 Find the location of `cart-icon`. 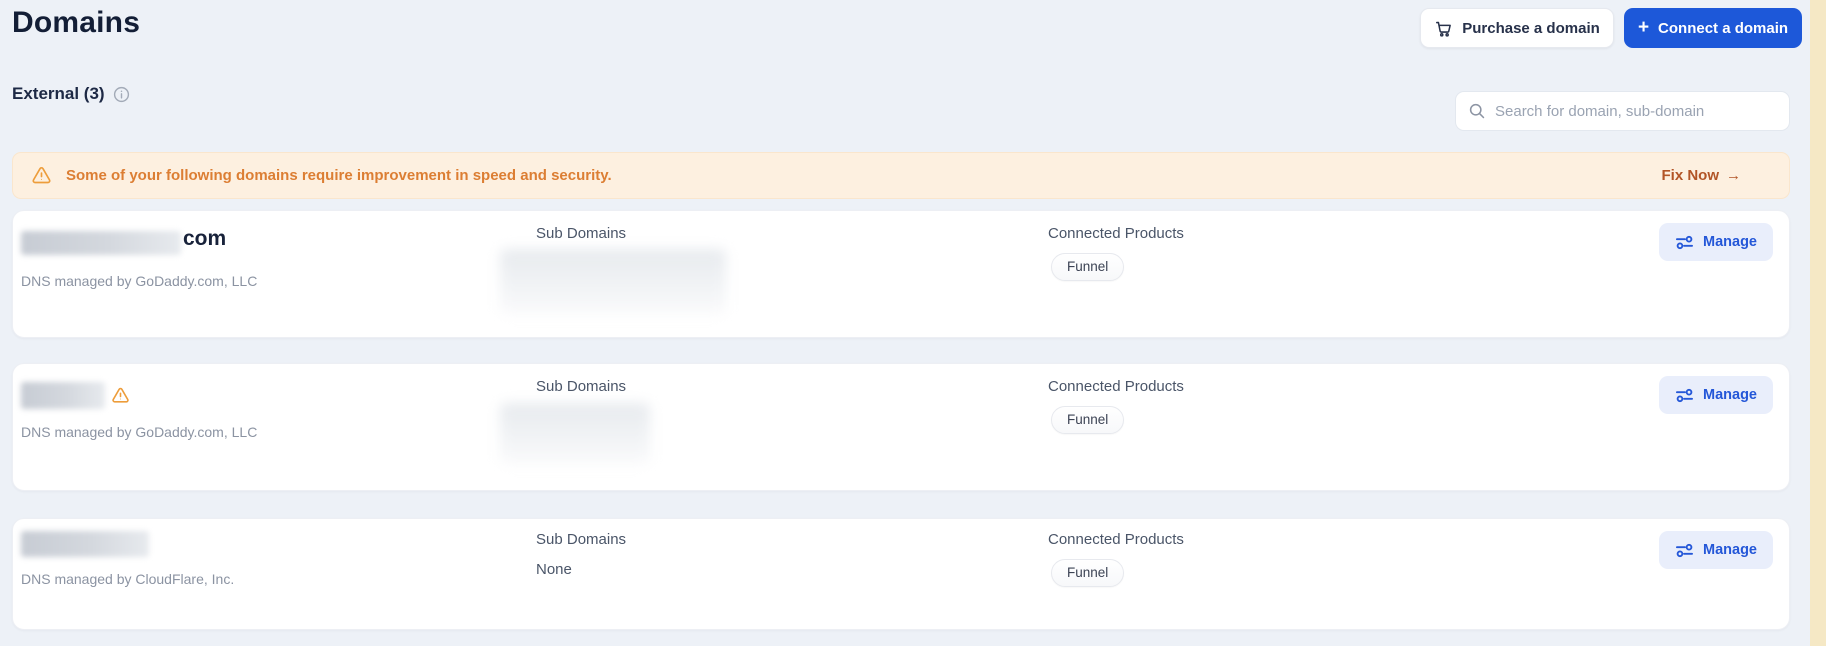

cart-icon is located at coordinates (1443, 28).